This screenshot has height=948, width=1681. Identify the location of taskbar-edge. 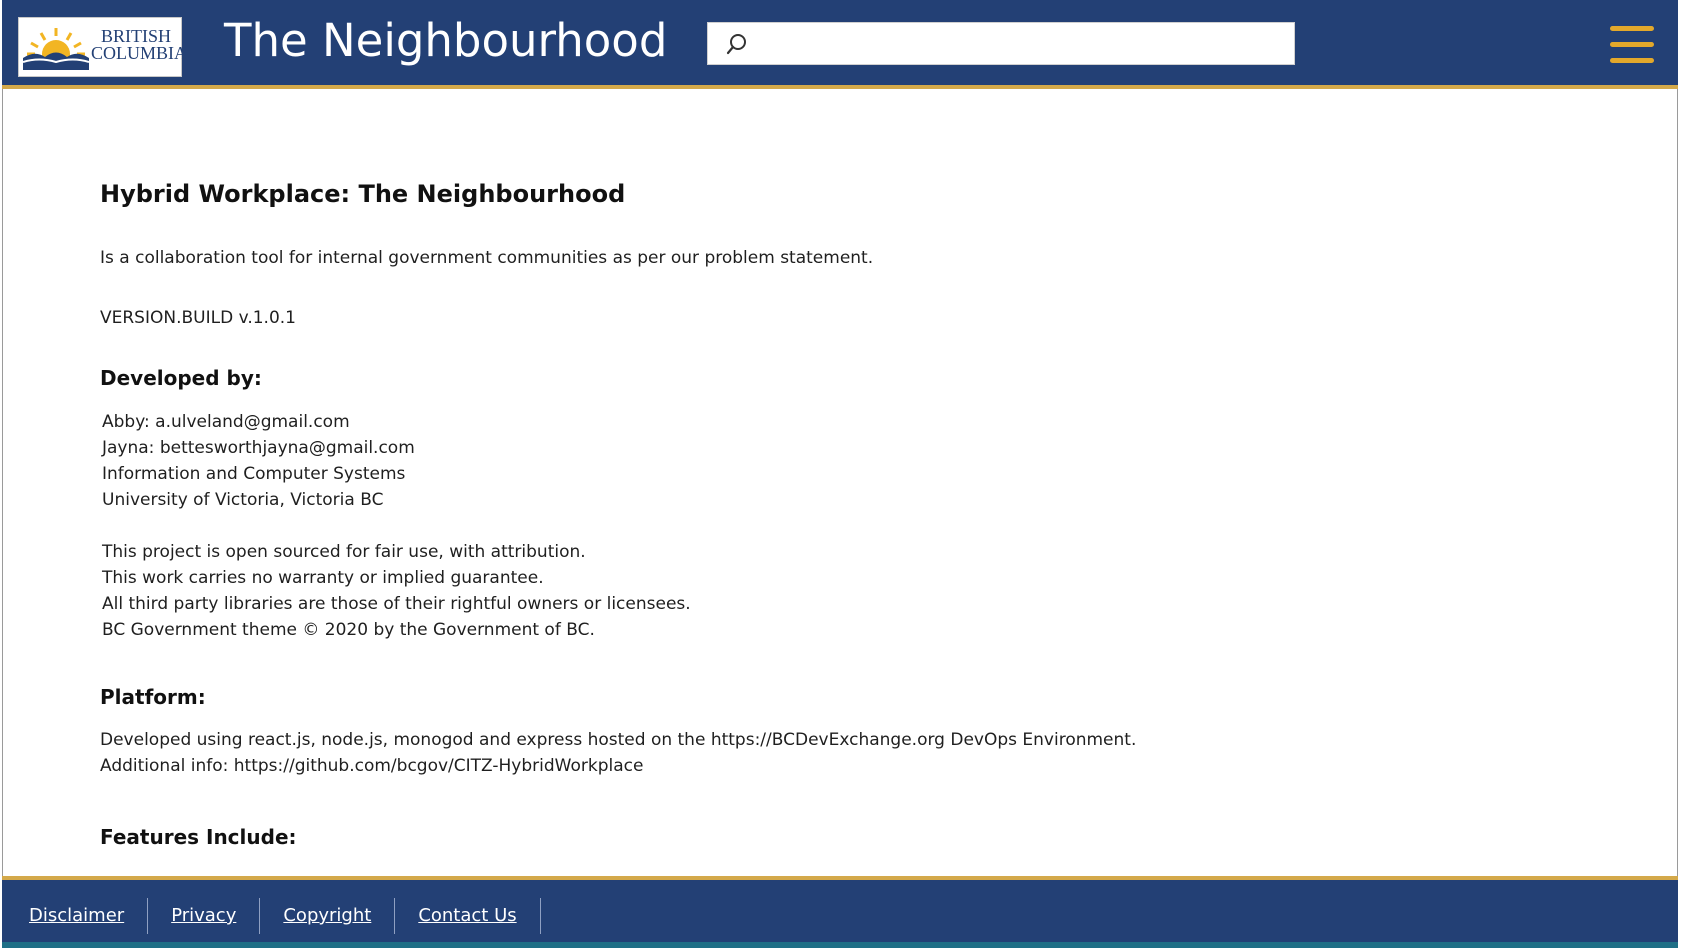
(840, 945).